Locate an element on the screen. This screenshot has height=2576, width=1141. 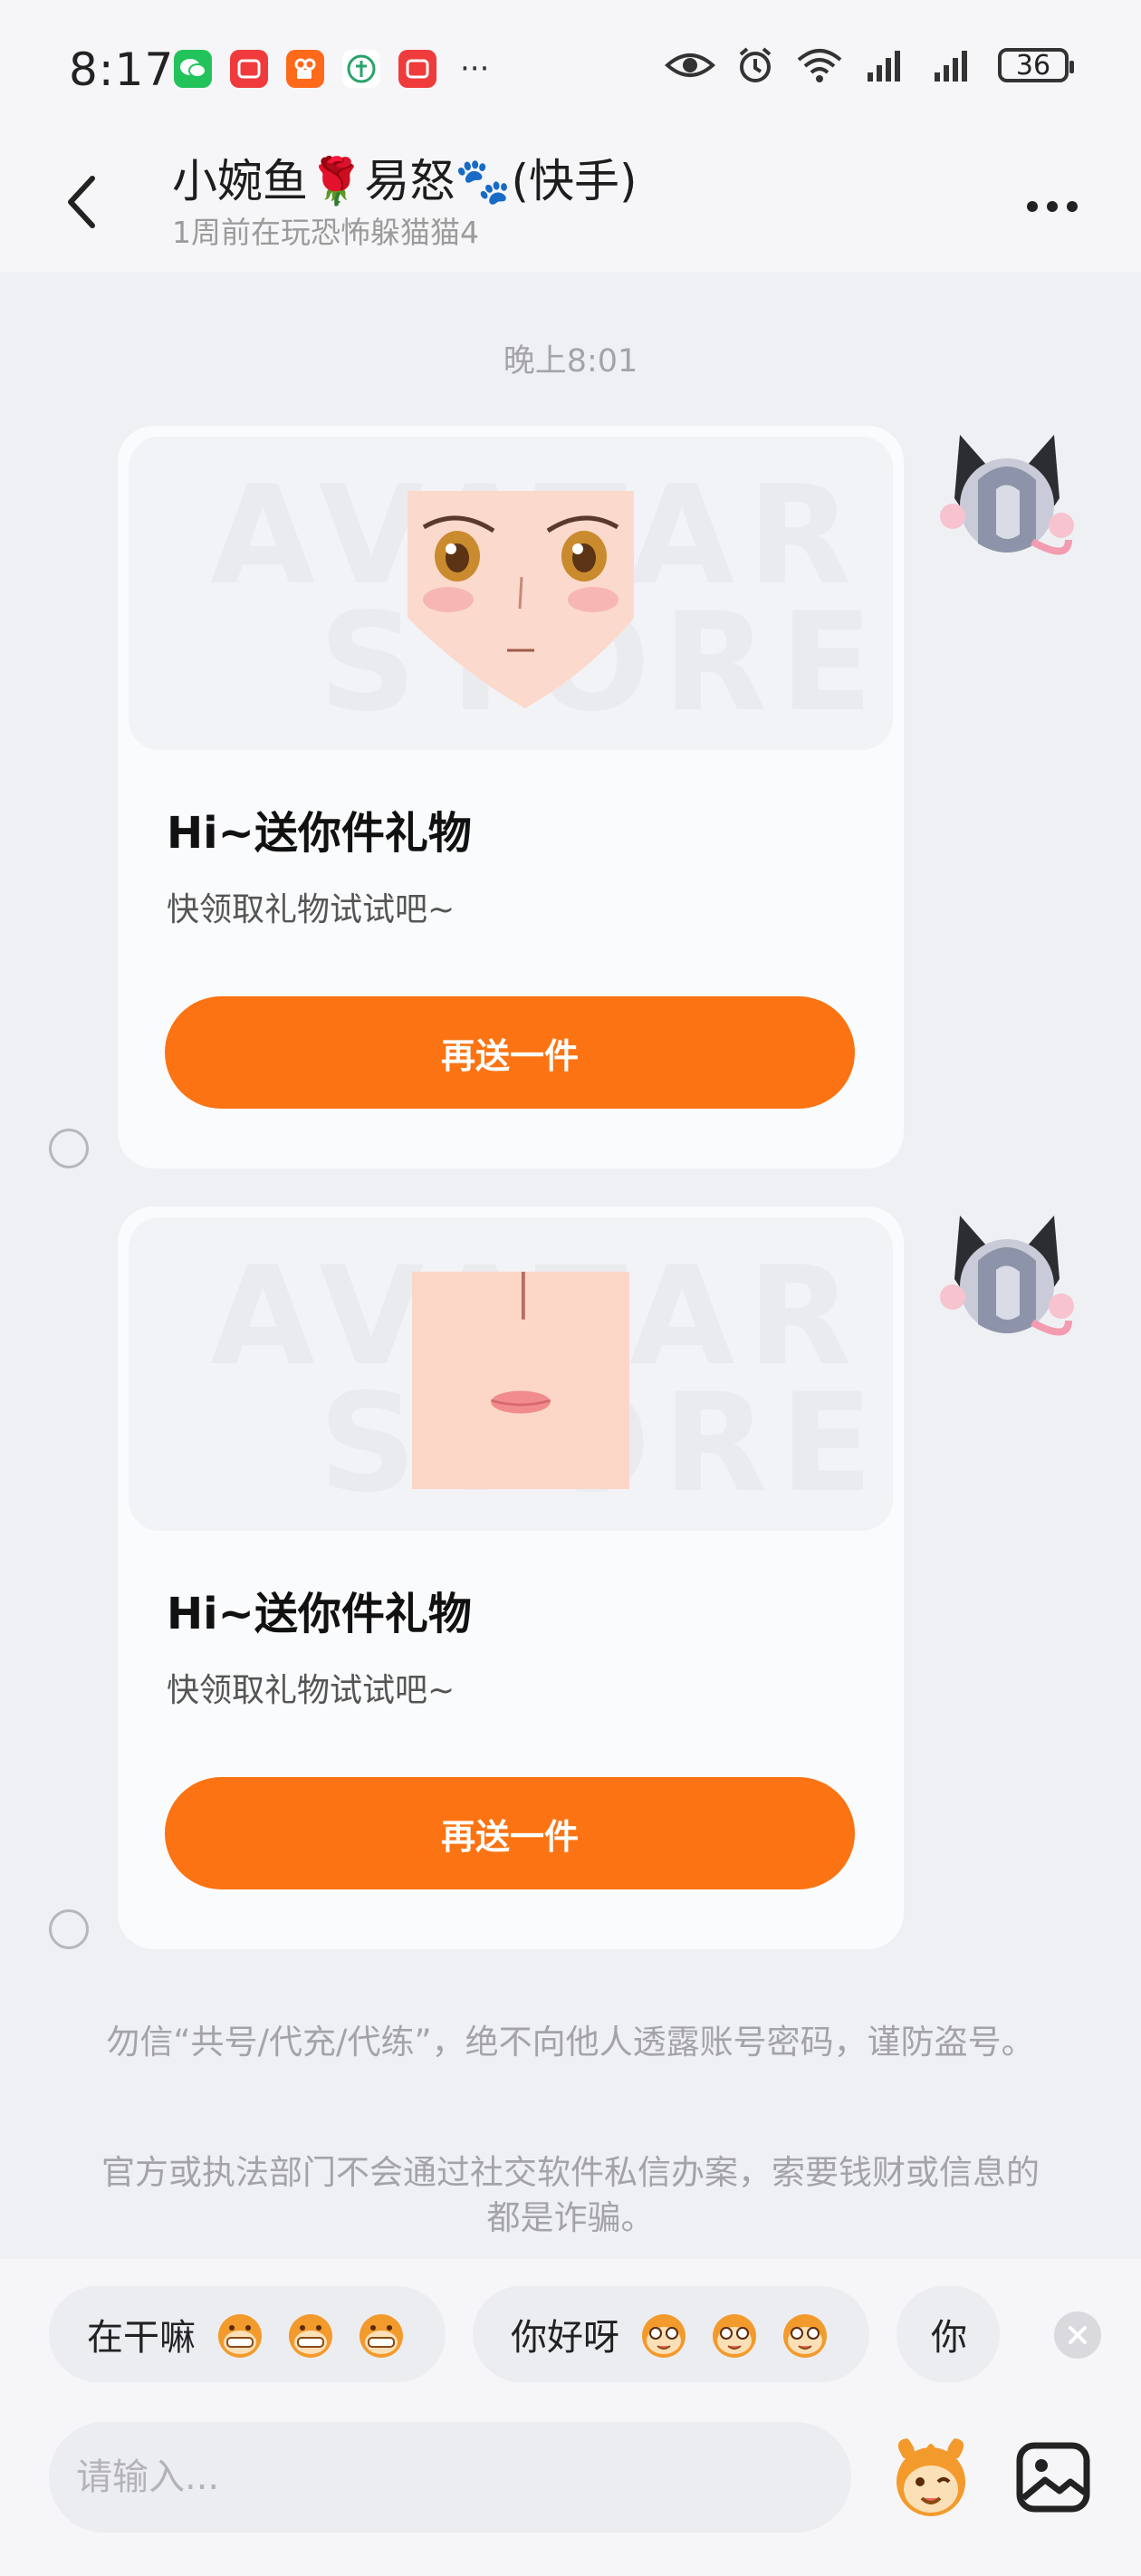
status-time: 8:17 is located at coordinates (122, 69).